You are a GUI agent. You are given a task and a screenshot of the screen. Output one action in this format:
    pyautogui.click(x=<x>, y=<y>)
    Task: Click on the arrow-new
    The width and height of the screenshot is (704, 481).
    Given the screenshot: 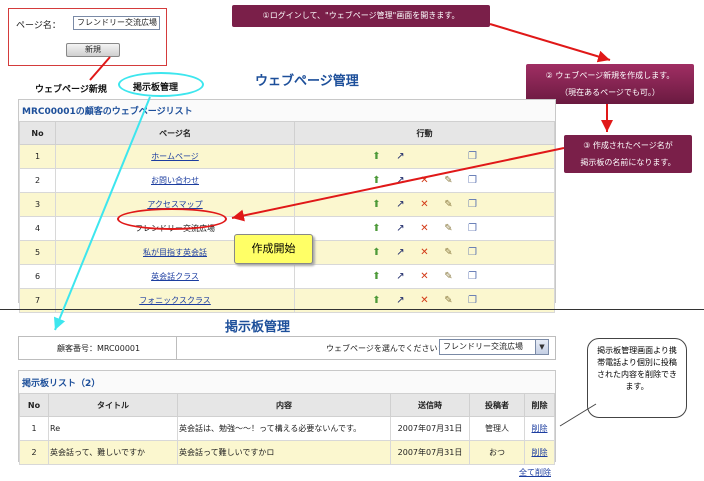 What is the action you would take?
    pyautogui.click(x=100, y=68)
    